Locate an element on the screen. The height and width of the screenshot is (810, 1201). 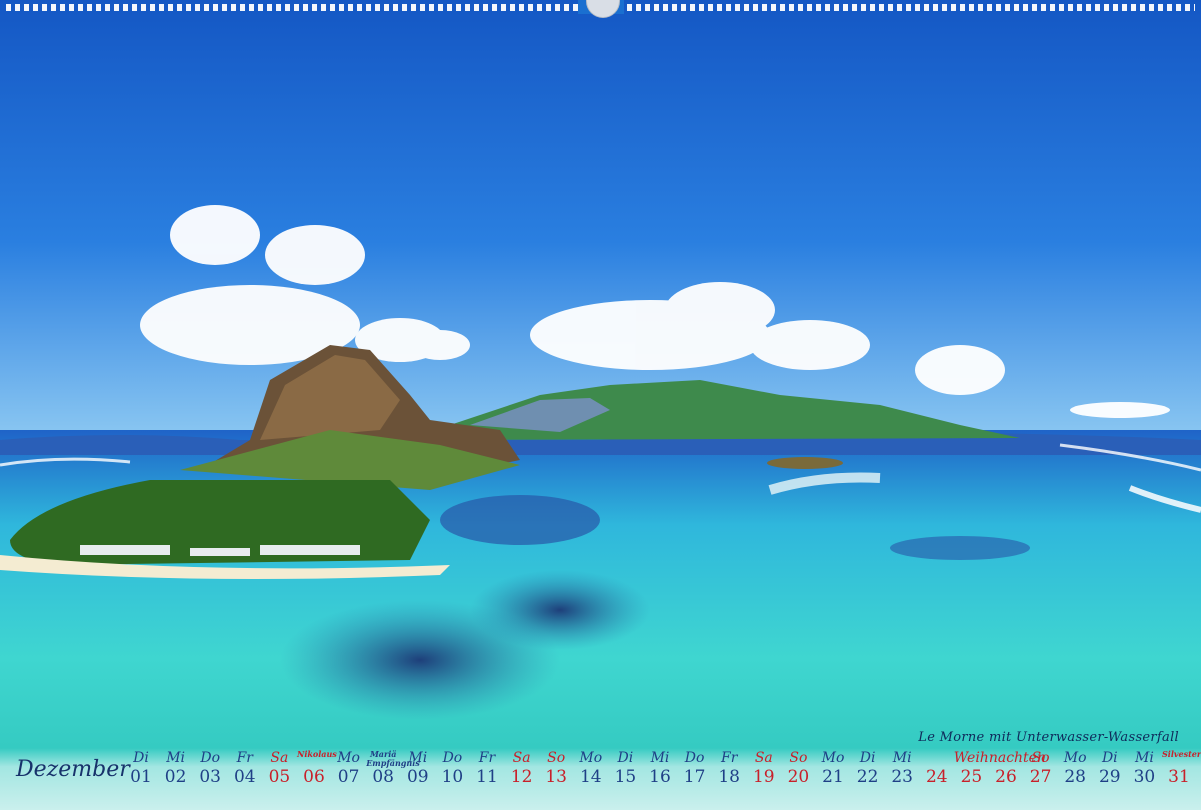
calendar-day: Mi 02 is located at coordinates (176, 769).